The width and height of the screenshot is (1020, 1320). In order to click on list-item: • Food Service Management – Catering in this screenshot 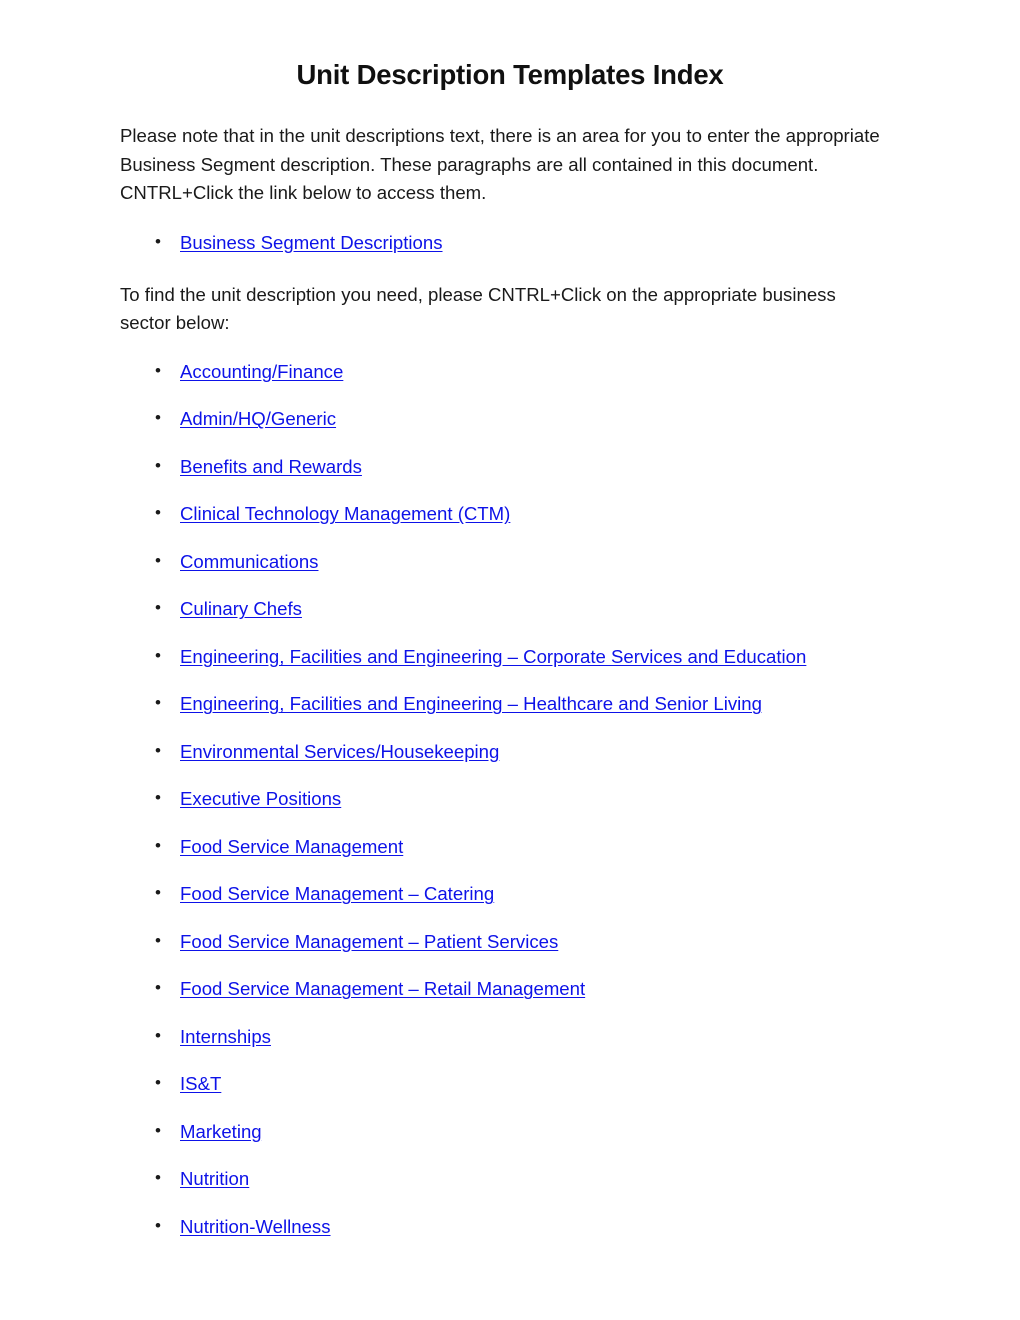, I will do `click(501, 893)`.